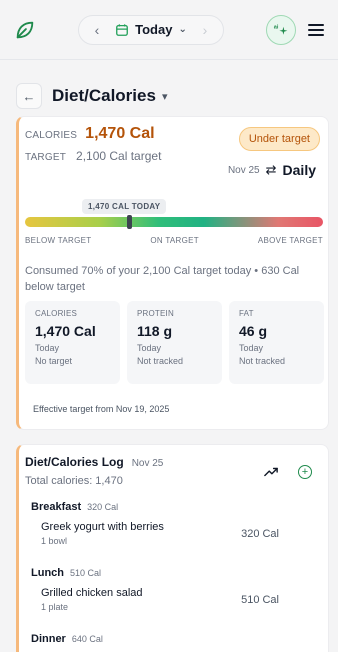 The width and height of the screenshot is (338, 652). What do you see at coordinates (246, 313) in the screenshot?
I see `tile-title: FAT` at bounding box center [246, 313].